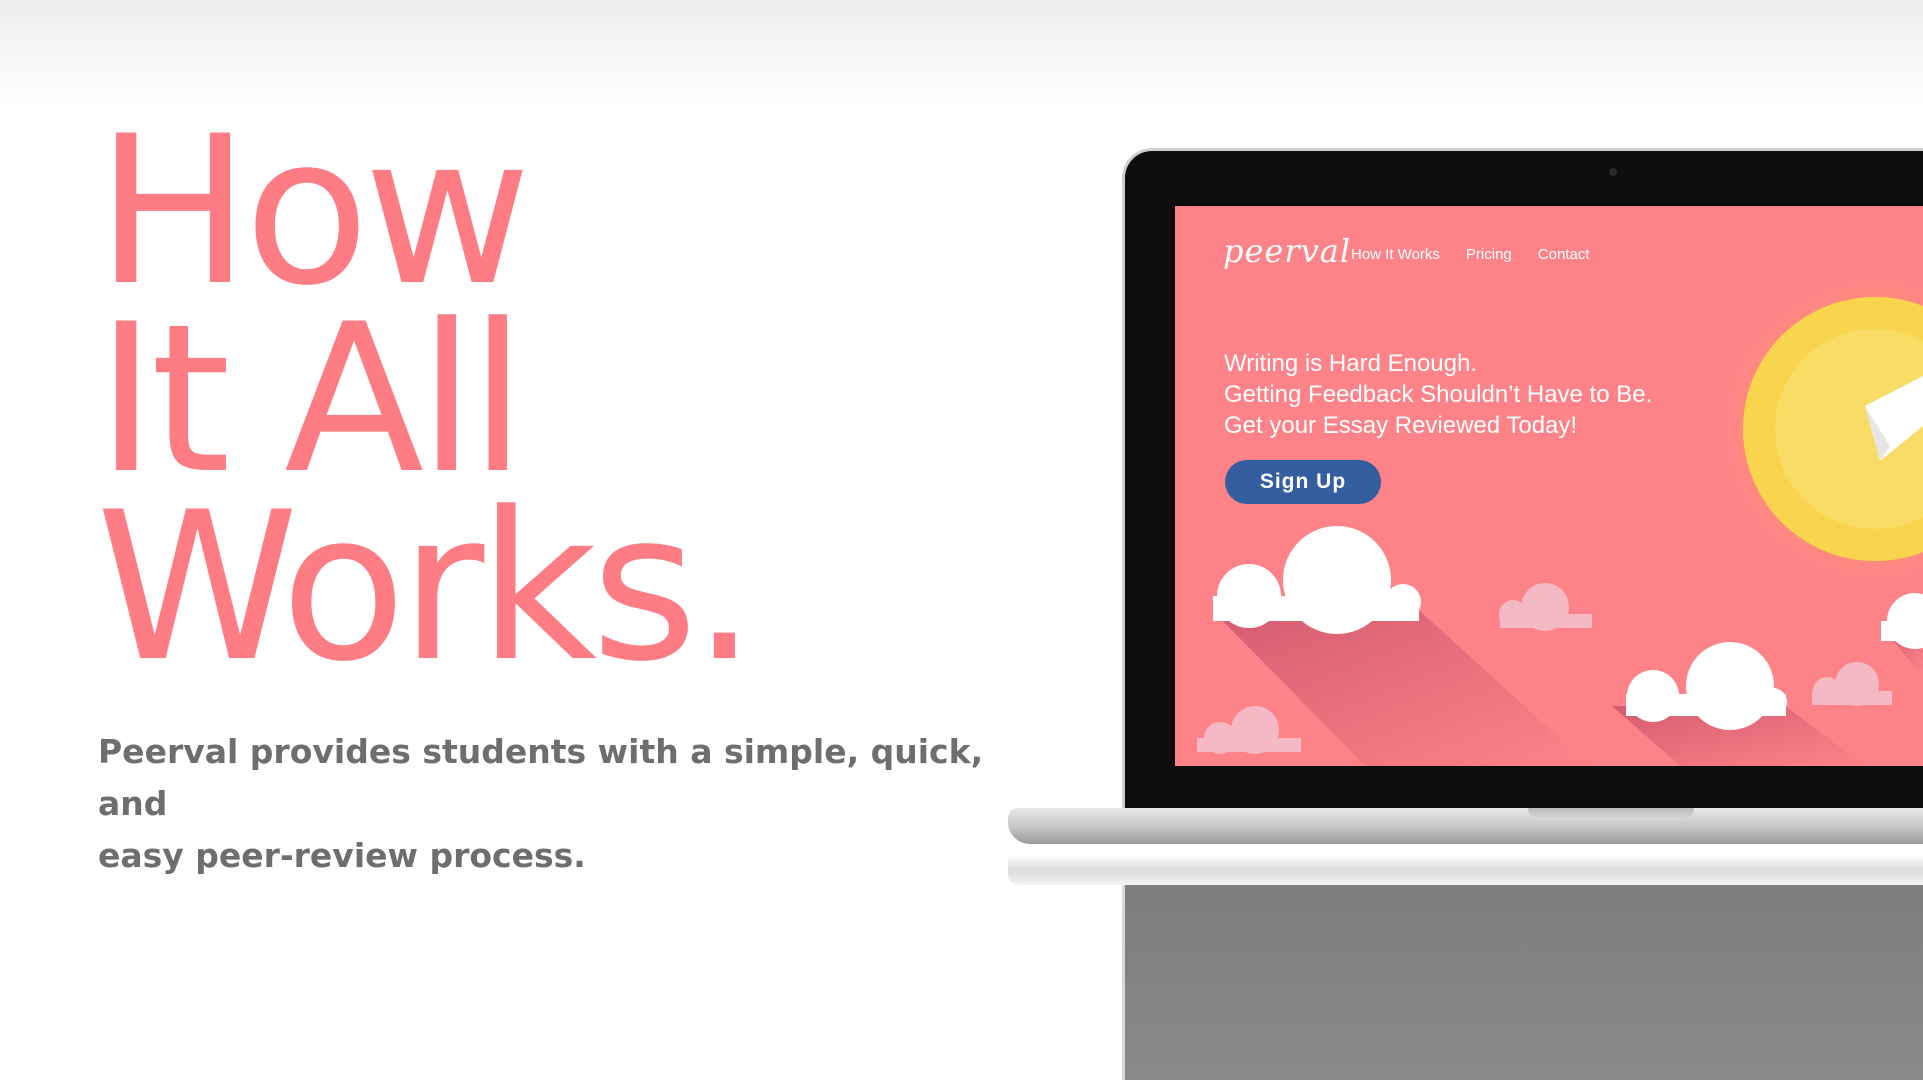  I want to click on nav-link-pricing: Pricing, so click(1489, 254).